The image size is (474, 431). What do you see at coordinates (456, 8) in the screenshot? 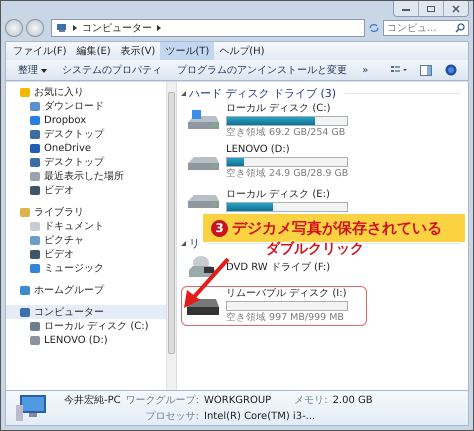
I see `close-icon` at bounding box center [456, 8].